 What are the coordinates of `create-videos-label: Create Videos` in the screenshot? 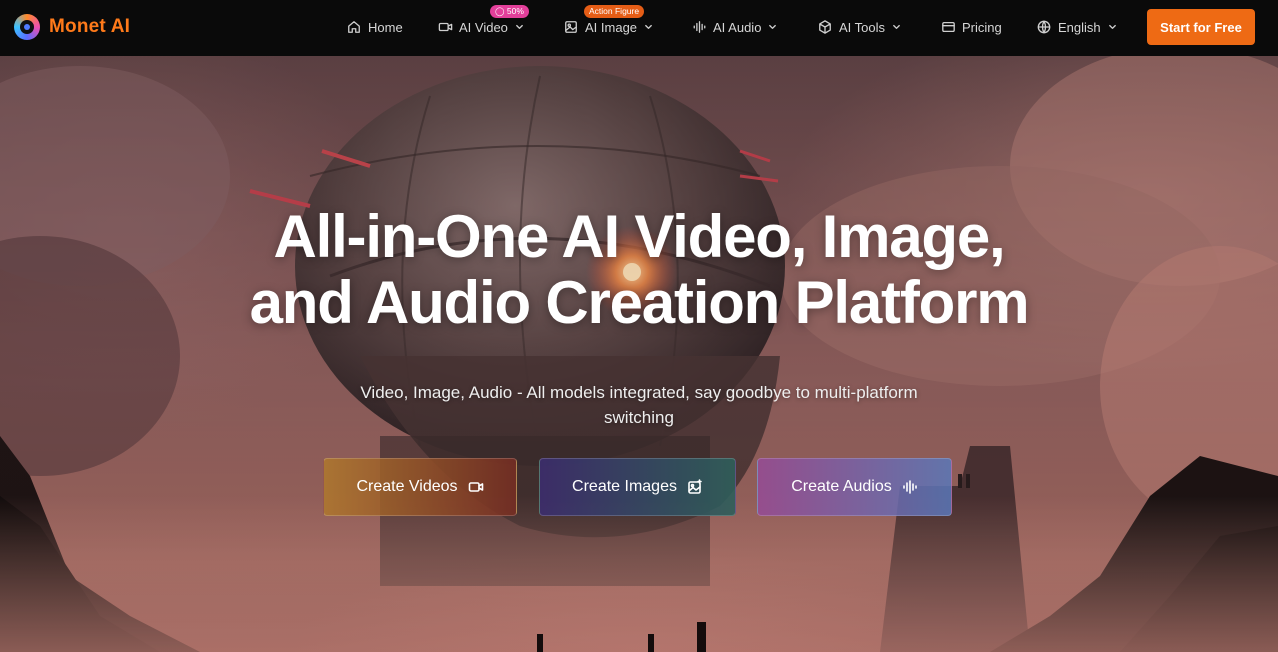 It's located at (407, 486).